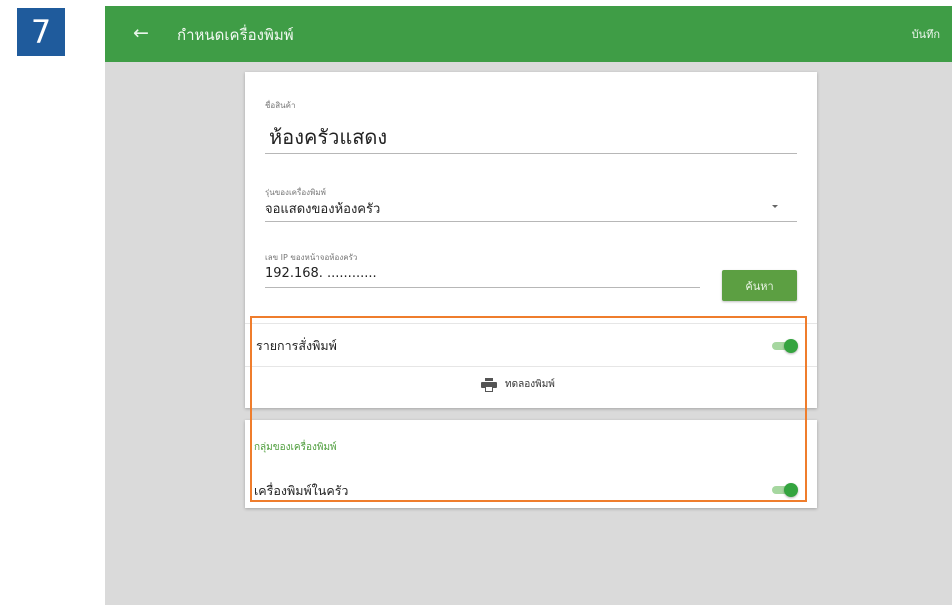  Describe the element at coordinates (530, 384) in the screenshot. I see `test-print-label: ทดลองพิมพ์` at that location.